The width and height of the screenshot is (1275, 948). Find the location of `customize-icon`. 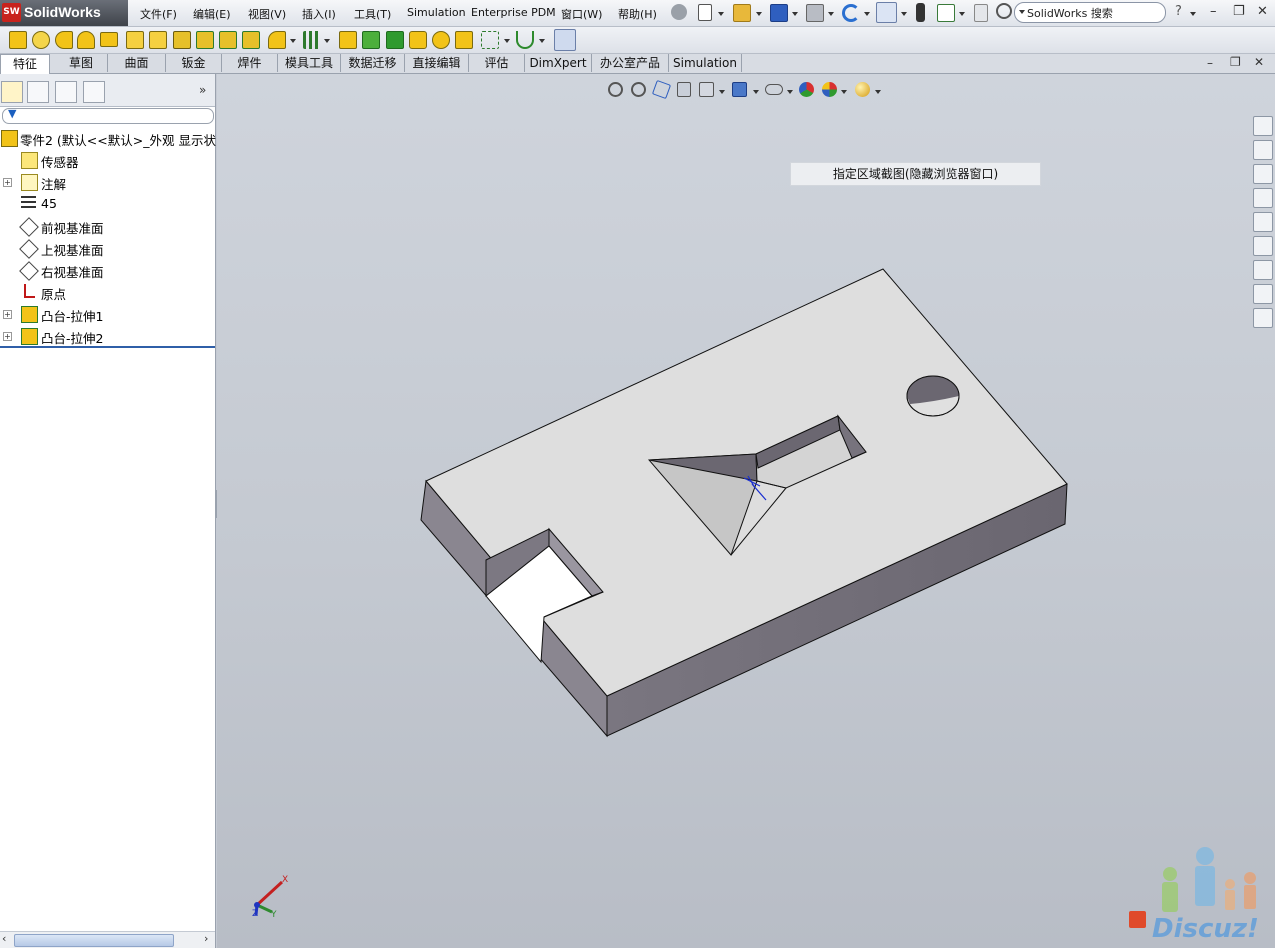

customize-icon is located at coordinates (981, 13).